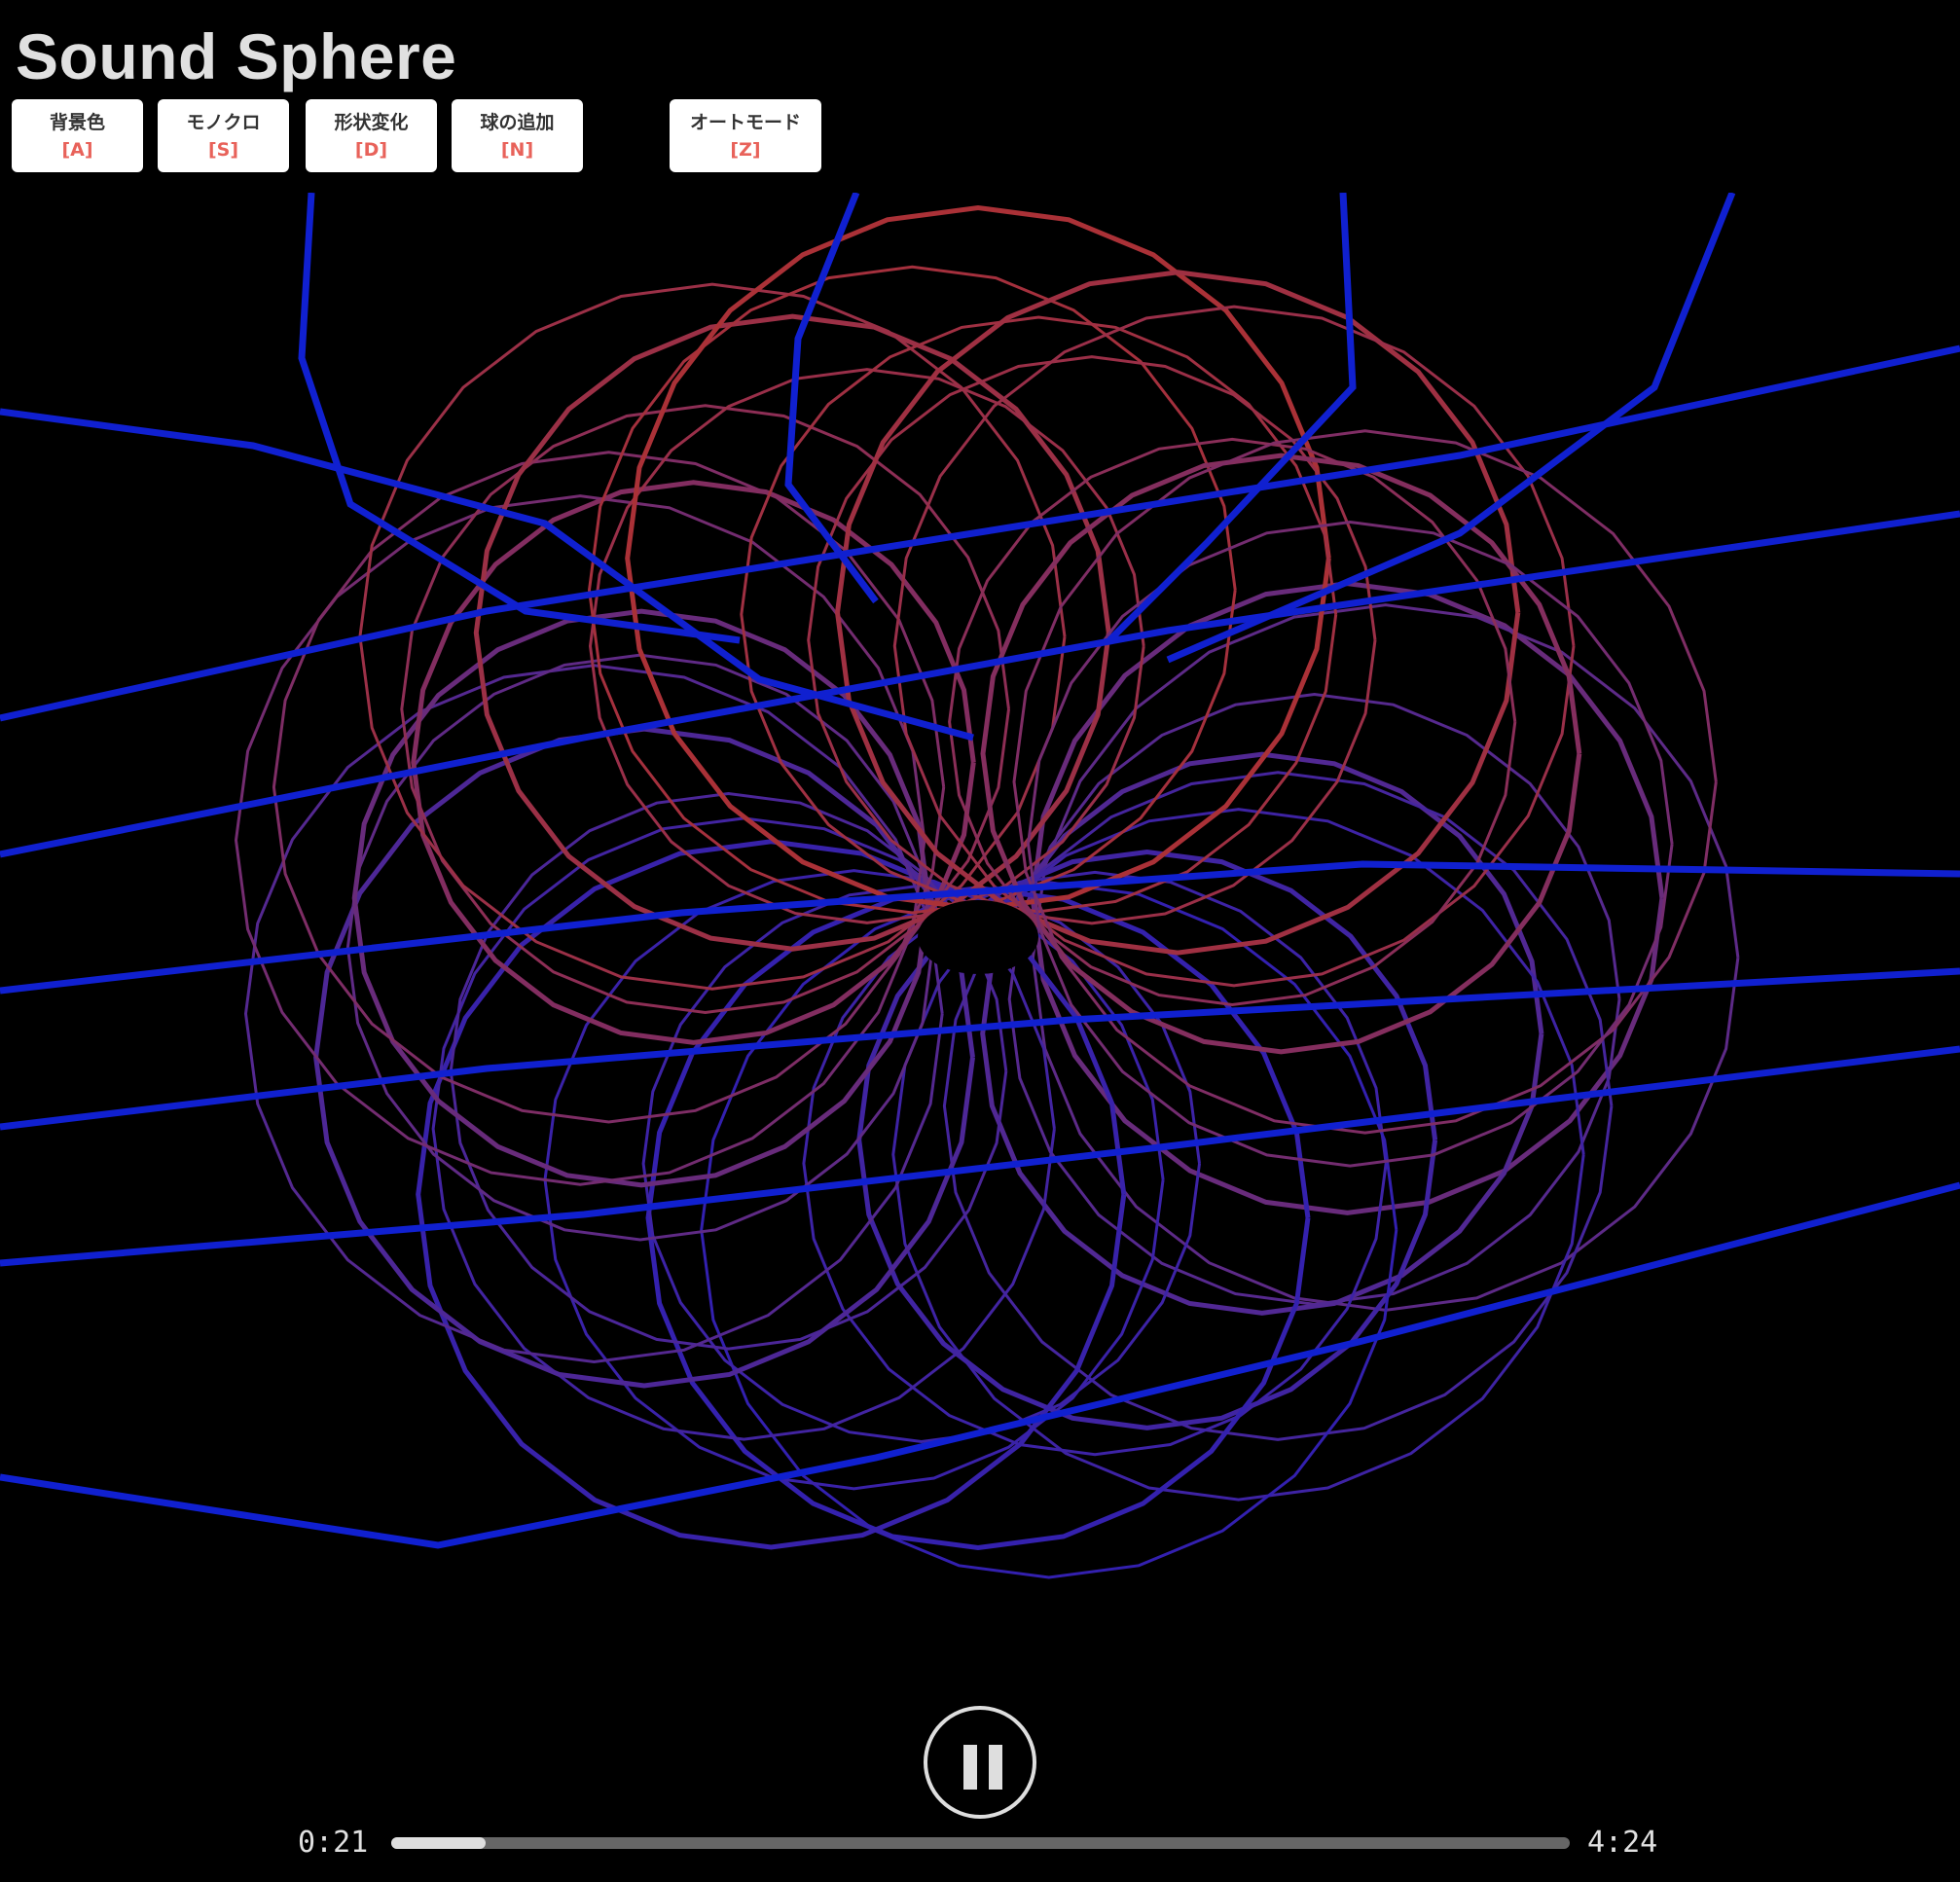 The image size is (1960, 1882). I want to click on button-label: 形状変化, so click(372, 122).